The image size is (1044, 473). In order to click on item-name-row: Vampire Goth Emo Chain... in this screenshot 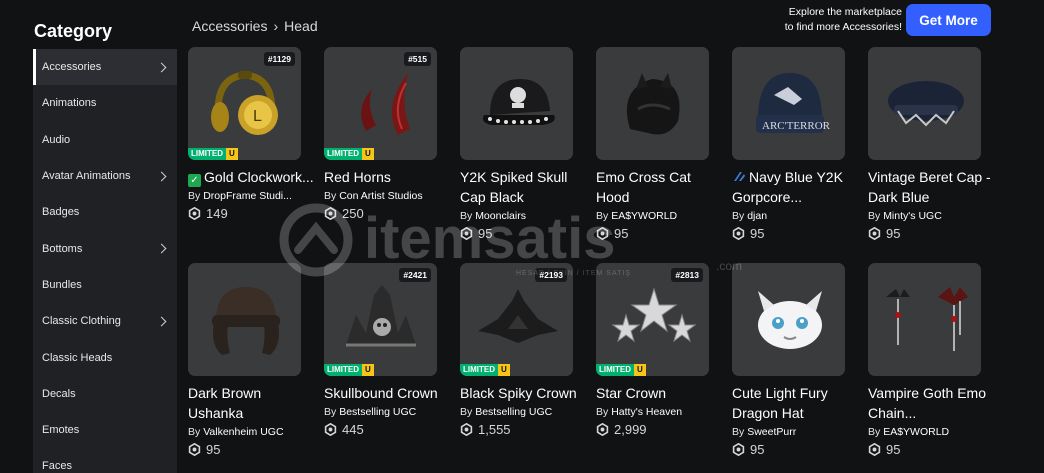, I will do `click(933, 403)`.